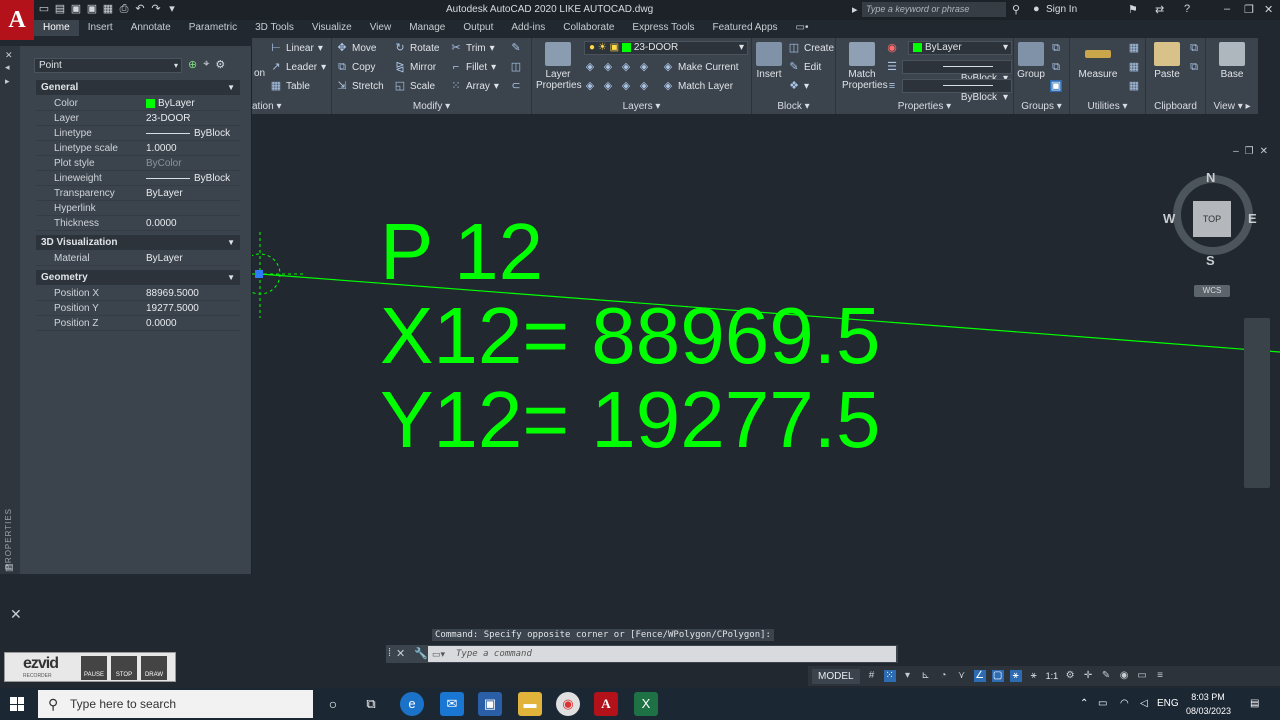 This screenshot has height=720, width=1280. Describe the element at coordinates (161, 323) in the screenshot. I see `property-value-position-z: 0.0000` at that location.